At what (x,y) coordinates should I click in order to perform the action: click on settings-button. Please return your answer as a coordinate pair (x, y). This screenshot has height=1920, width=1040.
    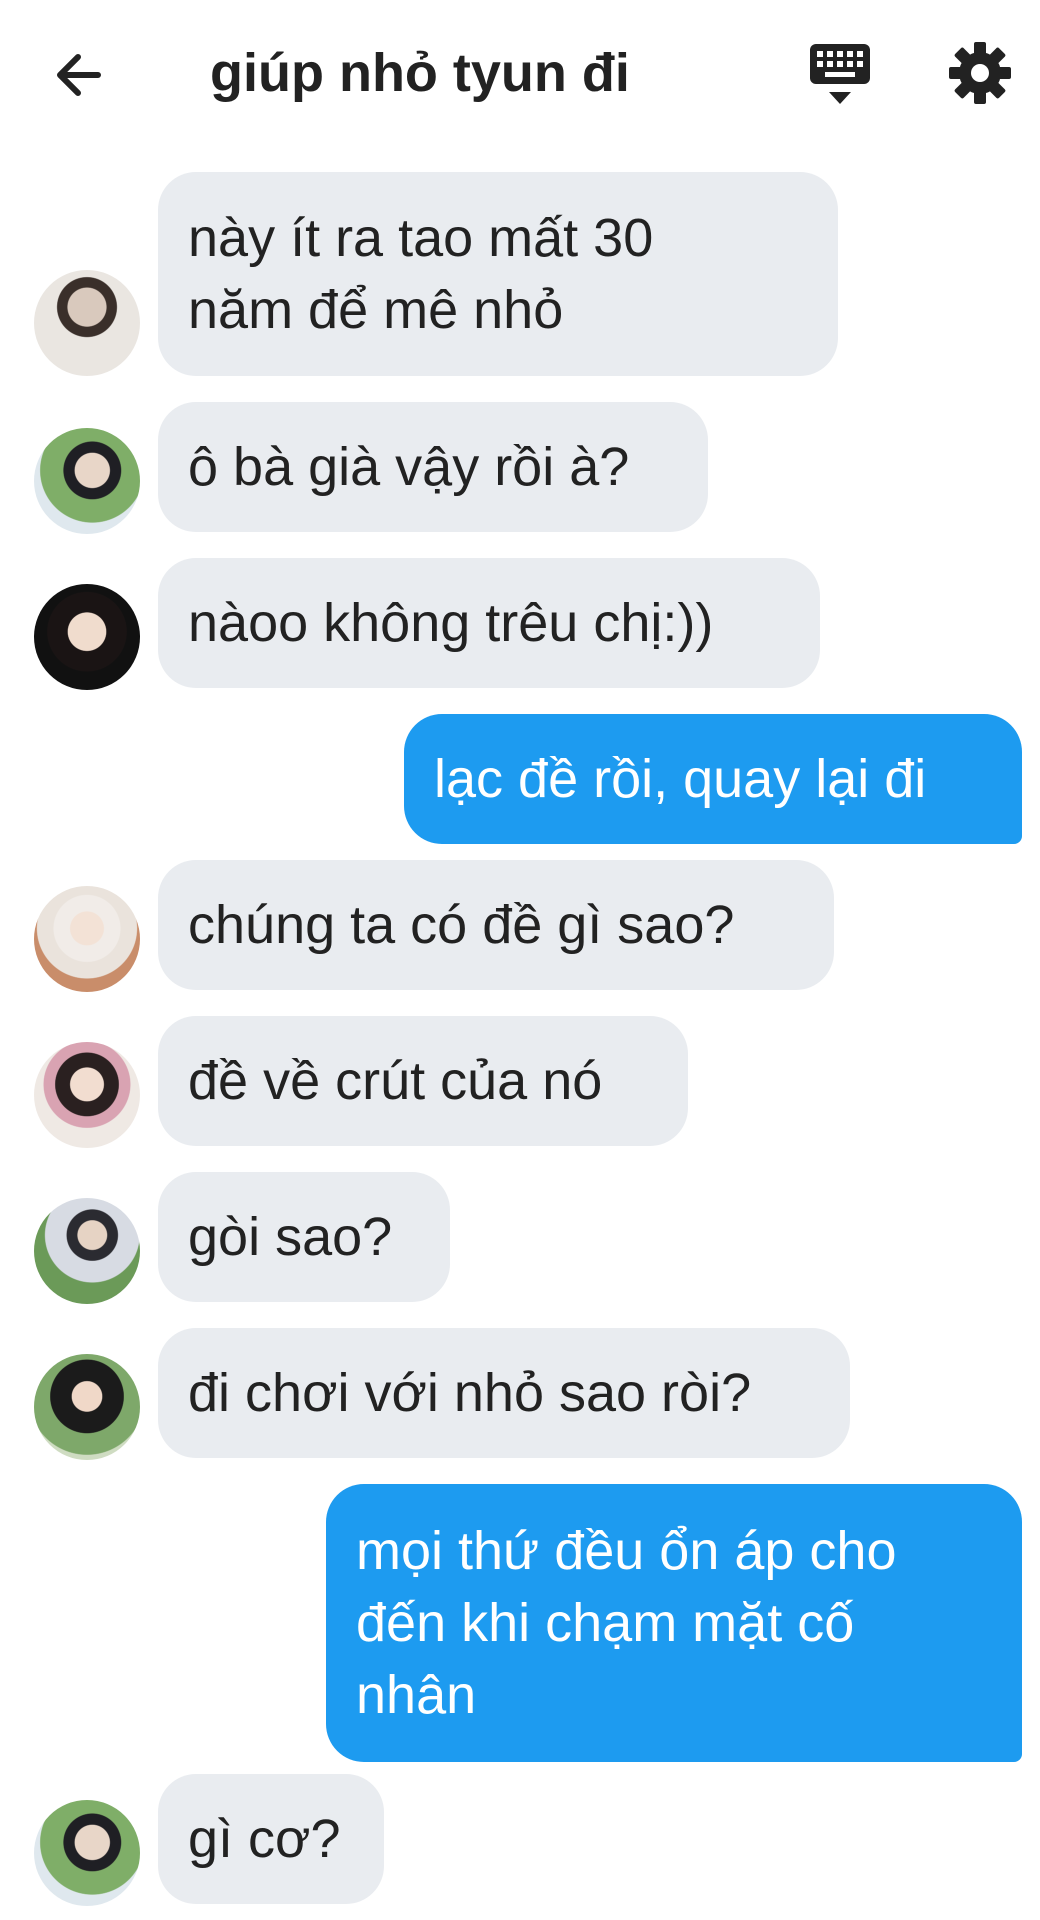
    Looking at the image, I should click on (980, 73).